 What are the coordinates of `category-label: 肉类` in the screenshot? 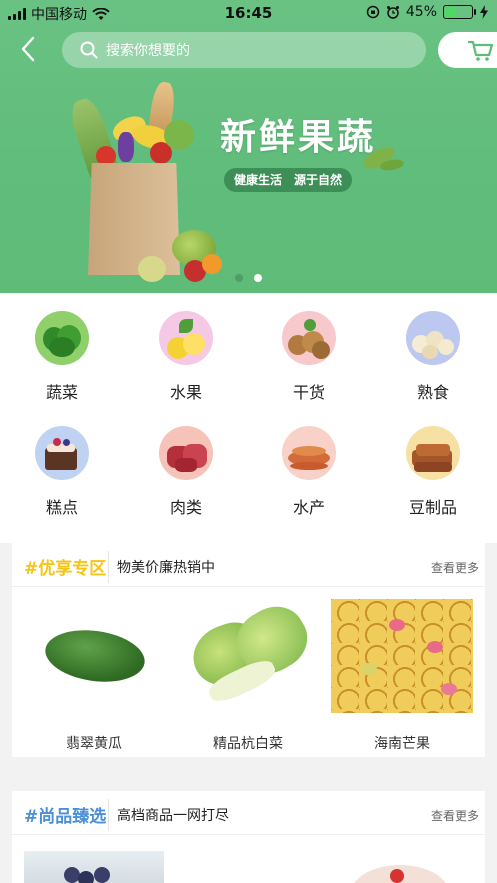 It's located at (185, 507).